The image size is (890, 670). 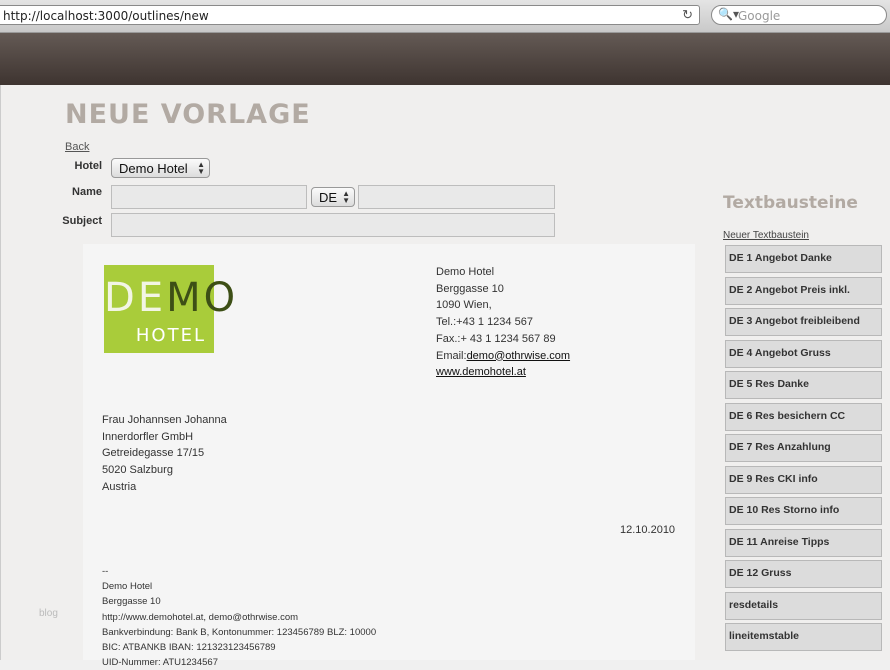 I want to click on textbaustein-item: DE 1 Angebot Danke, so click(x=803, y=259).